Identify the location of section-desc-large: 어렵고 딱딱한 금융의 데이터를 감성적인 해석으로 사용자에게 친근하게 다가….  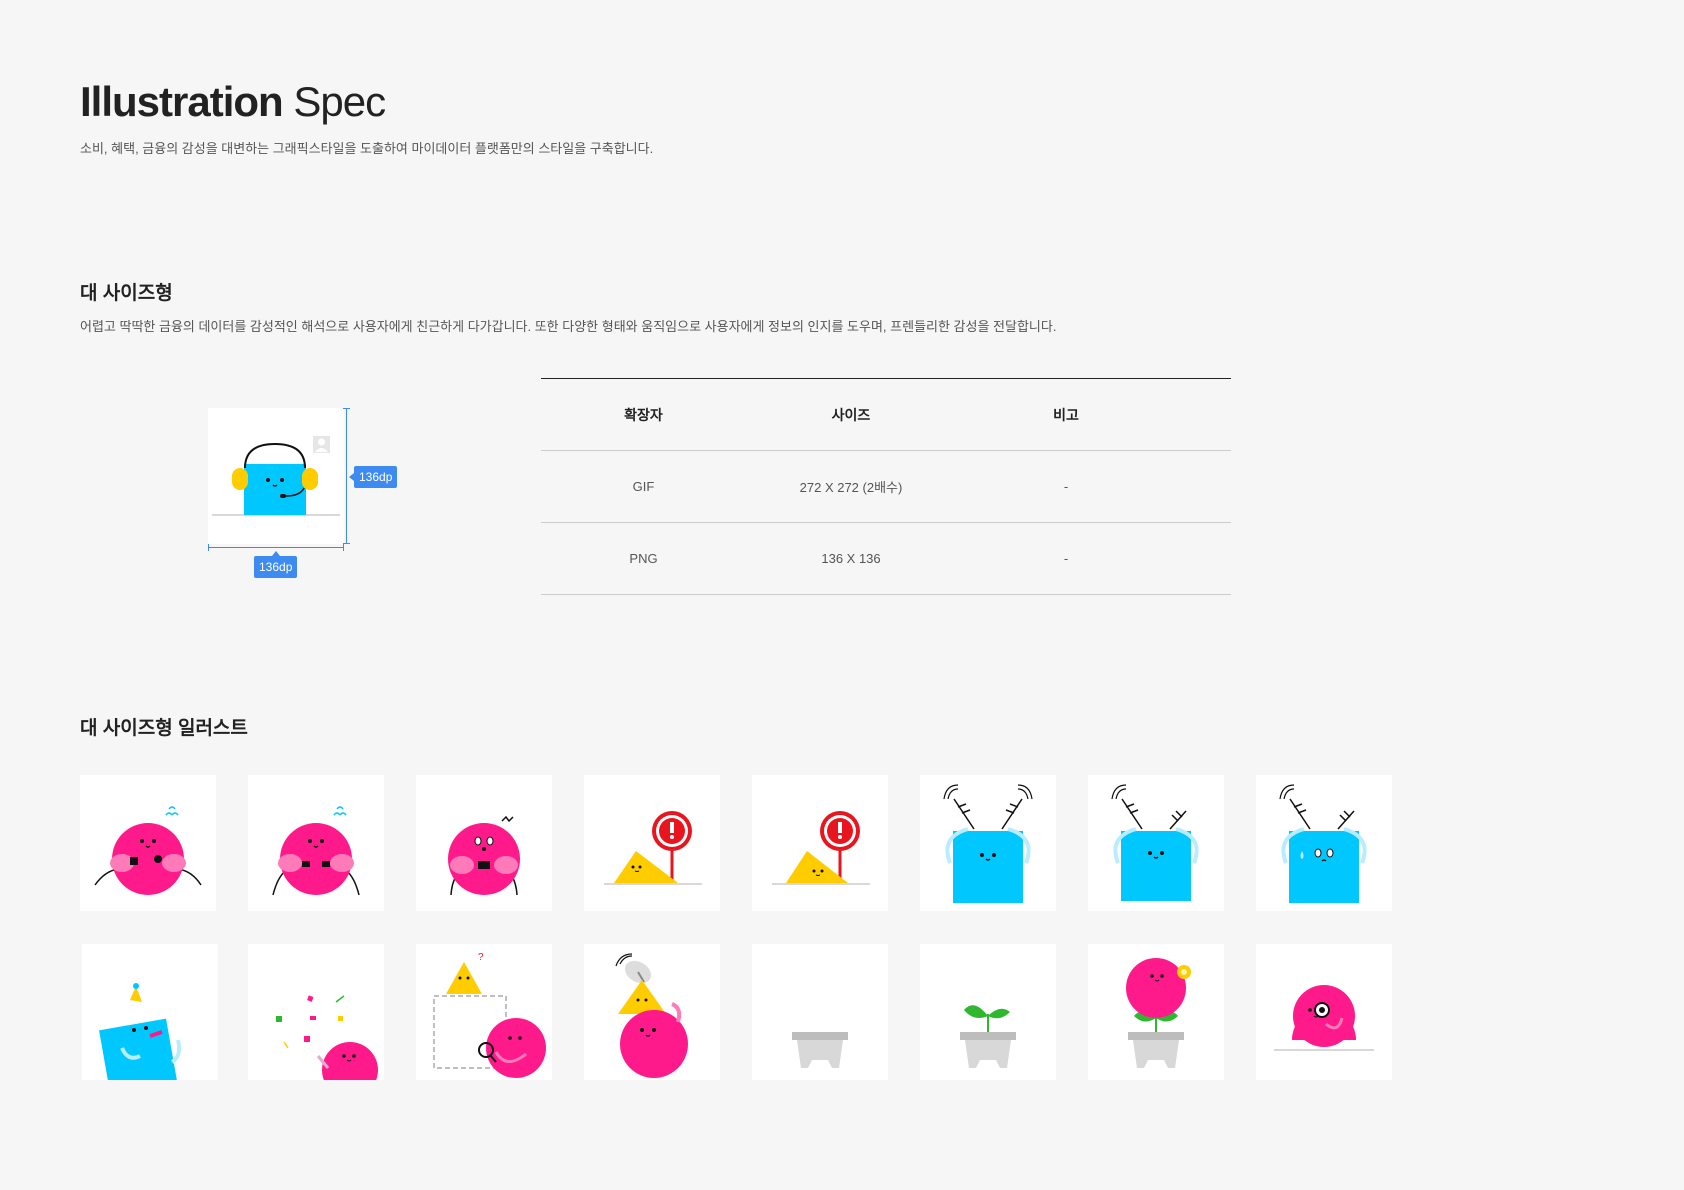
(568, 326).